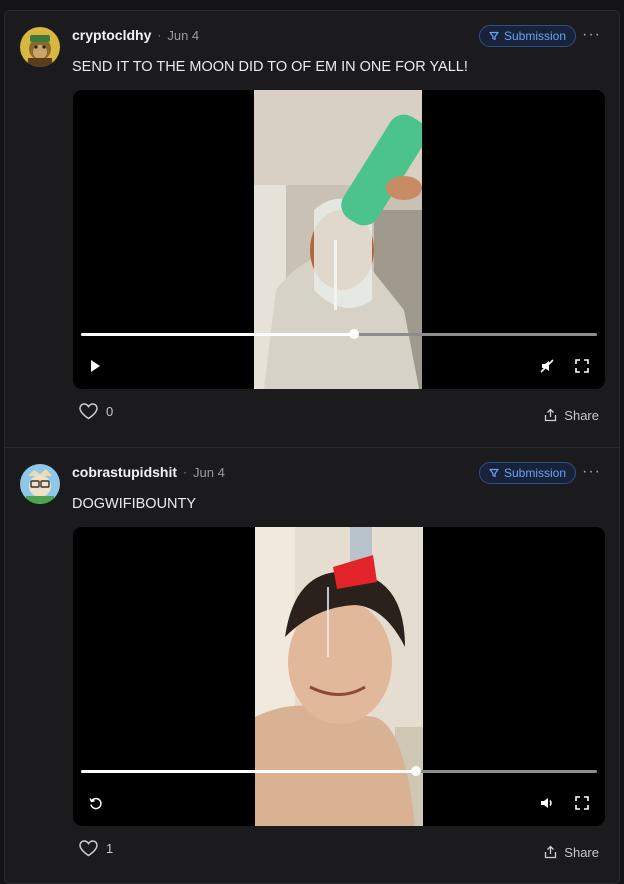 The image size is (624, 884). Describe the element at coordinates (95, 803) in the screenshot. I see `replay-icon` at that location.